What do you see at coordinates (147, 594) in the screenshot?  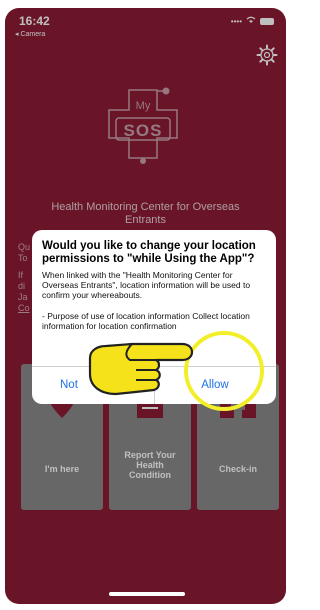 I see `home-indicator` at bounding box center [147, 594].